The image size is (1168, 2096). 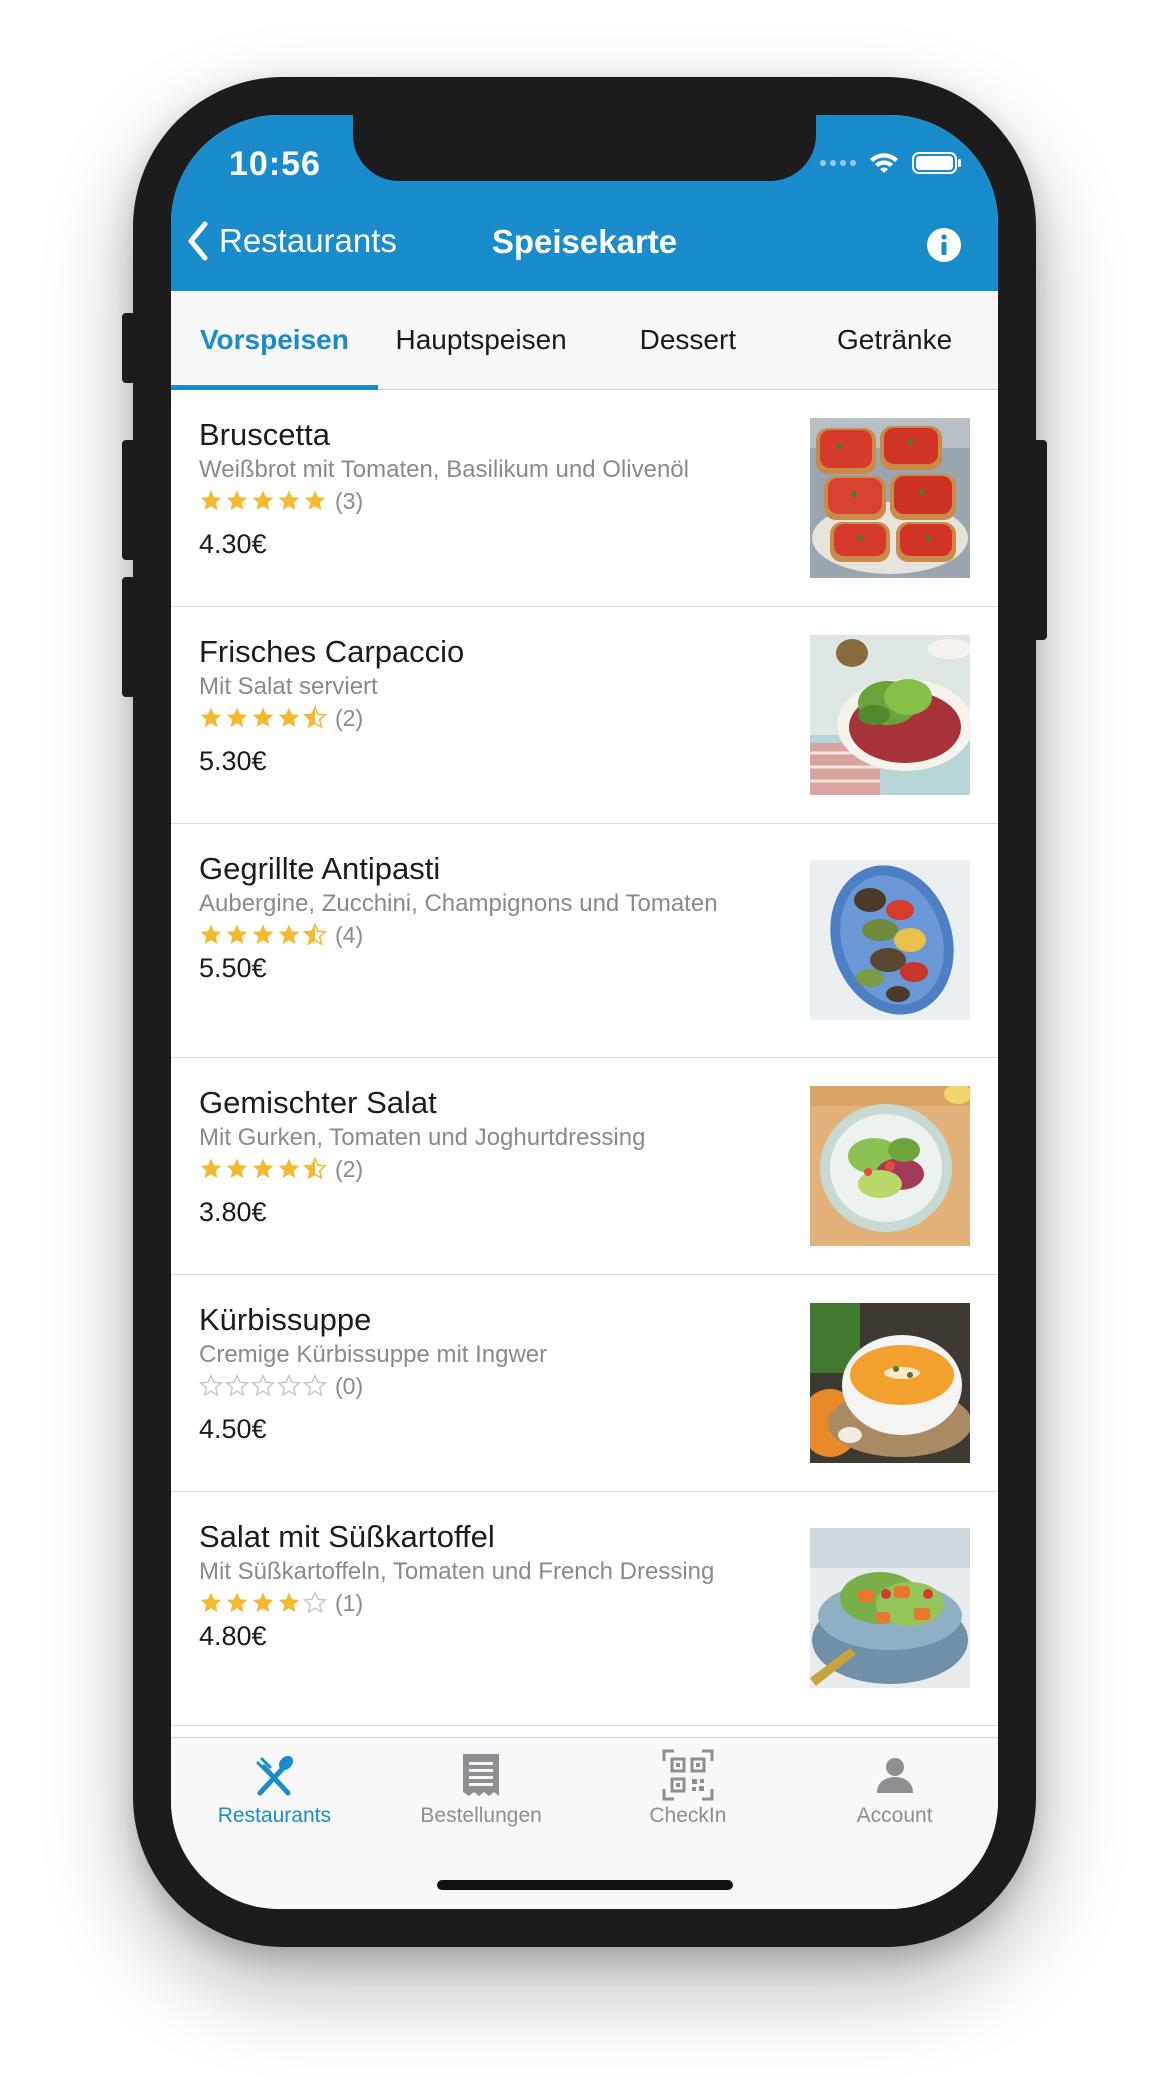 I want to click on info-button, so click(x=944, y=247).